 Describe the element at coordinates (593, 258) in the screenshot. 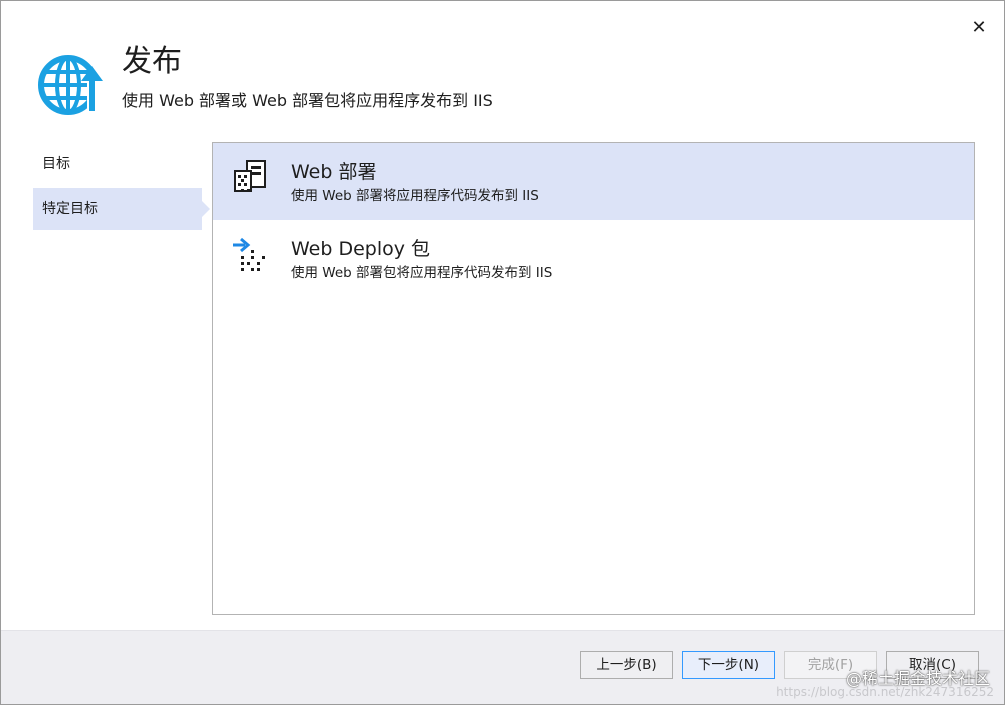

I see `option-web-deploy-package: Web Deploy 包 使用 Web 部署包将应用程序代码发布到 IIS` at that location.